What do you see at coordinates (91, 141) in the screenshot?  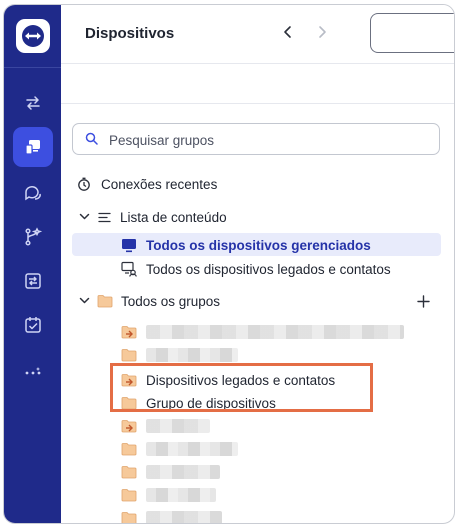 I see `search-icon` at bounding box center [91, 141].